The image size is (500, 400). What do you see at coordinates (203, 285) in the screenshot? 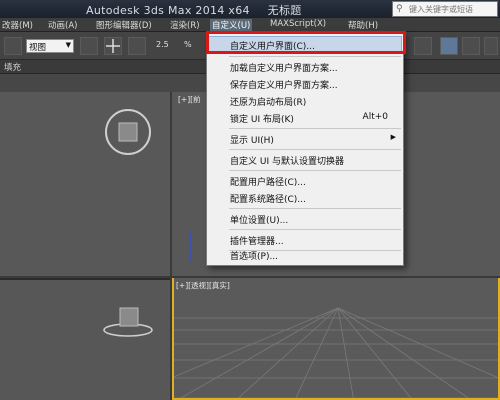
I see `viewport-perspective-label: [+][透视][真实]` at bounding box center [203, 285].